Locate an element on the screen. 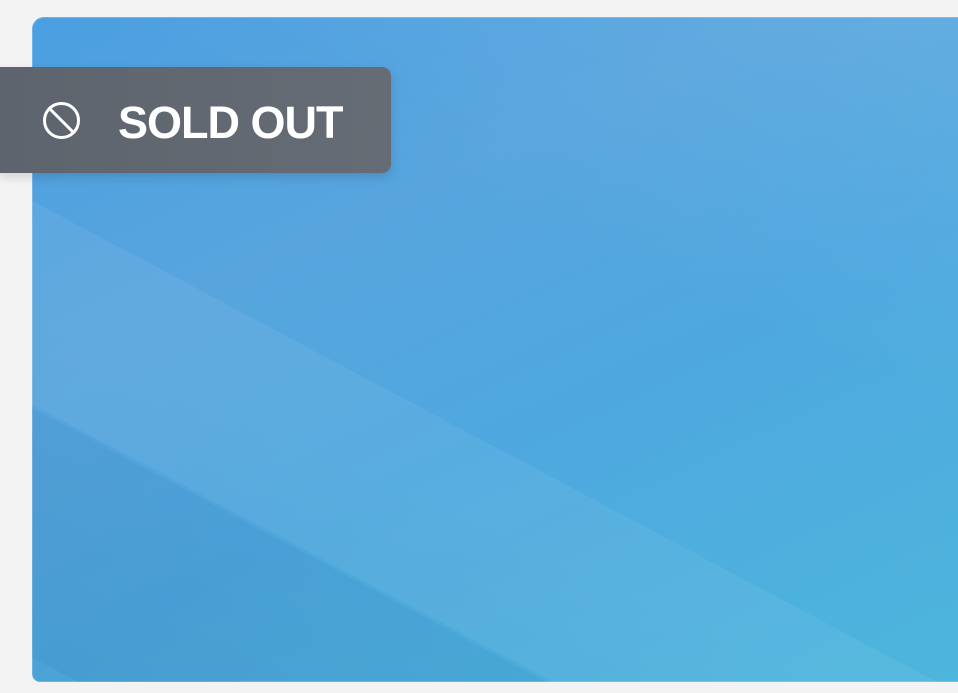  sold-out-label: SOLD OUT is located at coordinates (230, 122).